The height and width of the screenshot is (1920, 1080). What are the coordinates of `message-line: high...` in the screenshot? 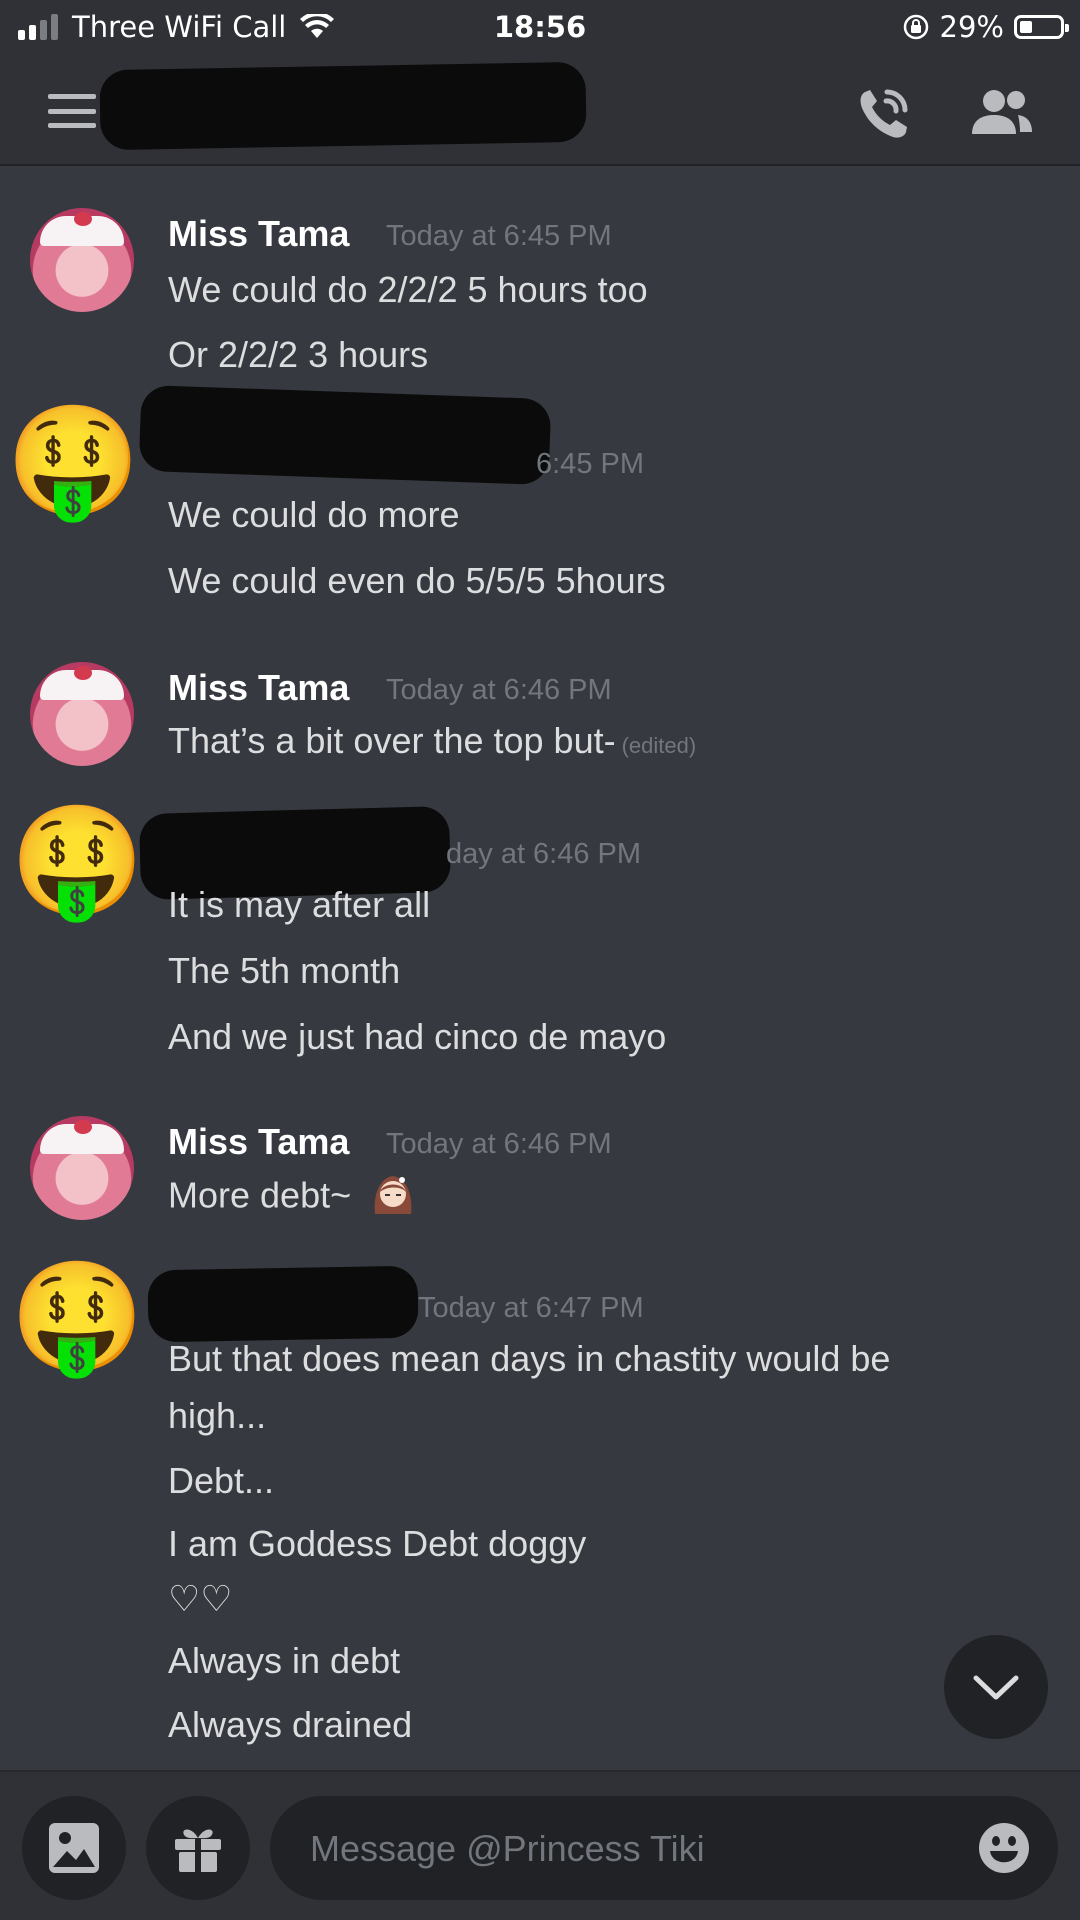 It's located at (217, 1415).